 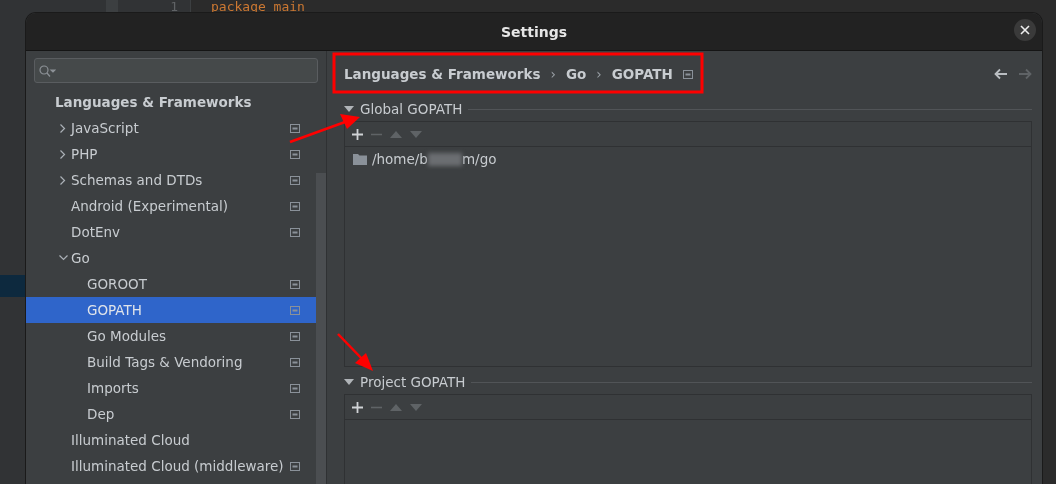 I want to click on scrollbar, so click(x=321, y=328).